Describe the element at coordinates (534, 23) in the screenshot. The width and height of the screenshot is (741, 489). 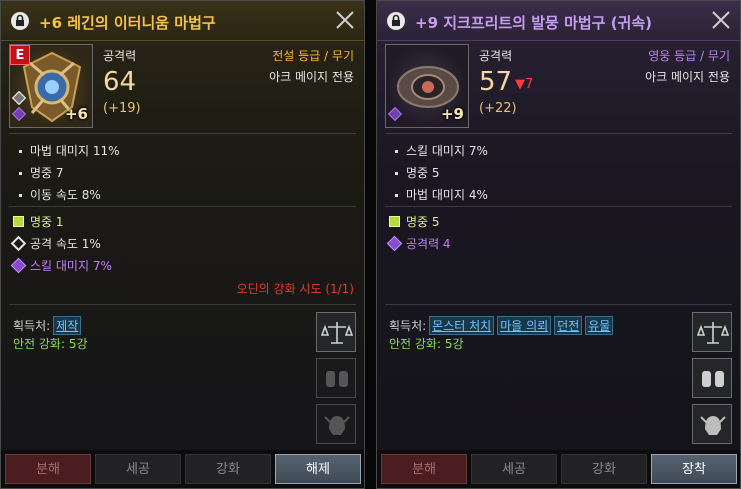
I see `item-title: +9 지크프리트의 발뭉 마법구 (귀속)` at that location.